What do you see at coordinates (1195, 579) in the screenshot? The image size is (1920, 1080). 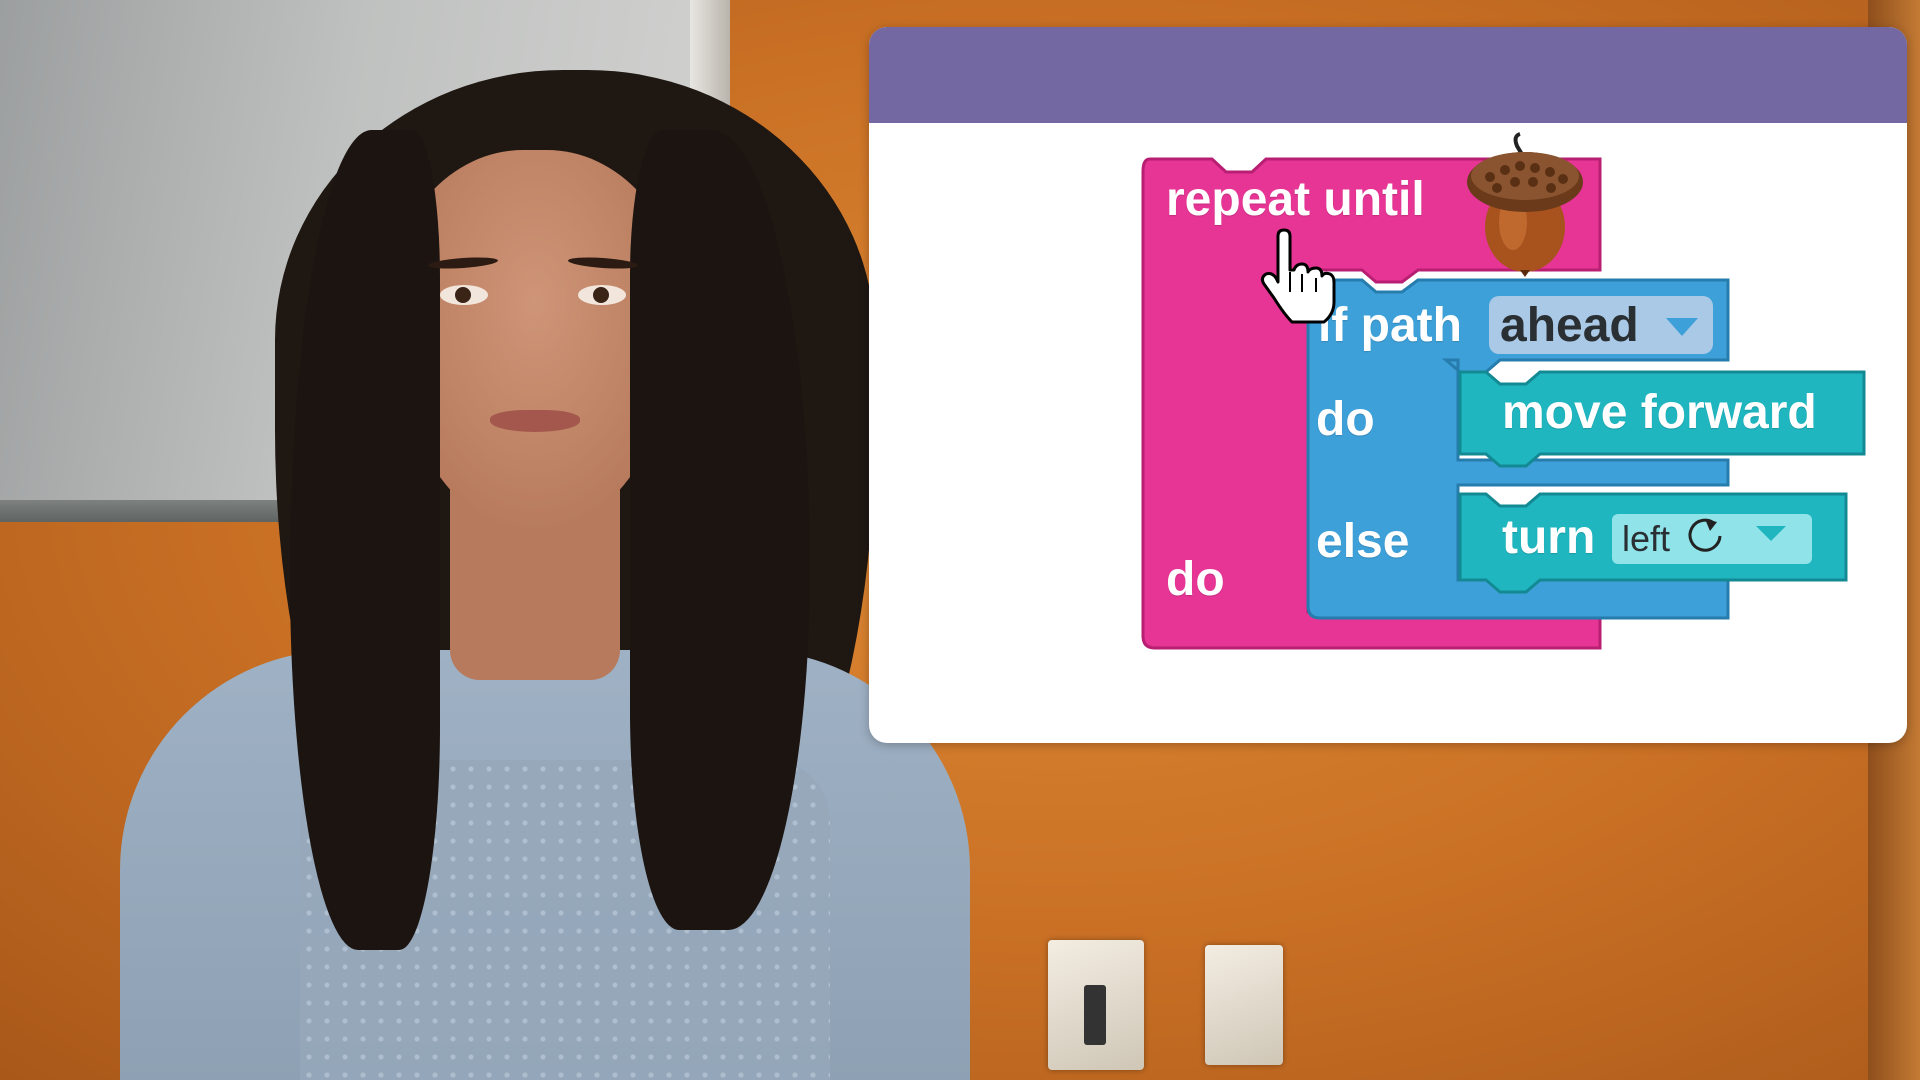 I see `repeat-do-label: do` at bounding box center [1195, 579].